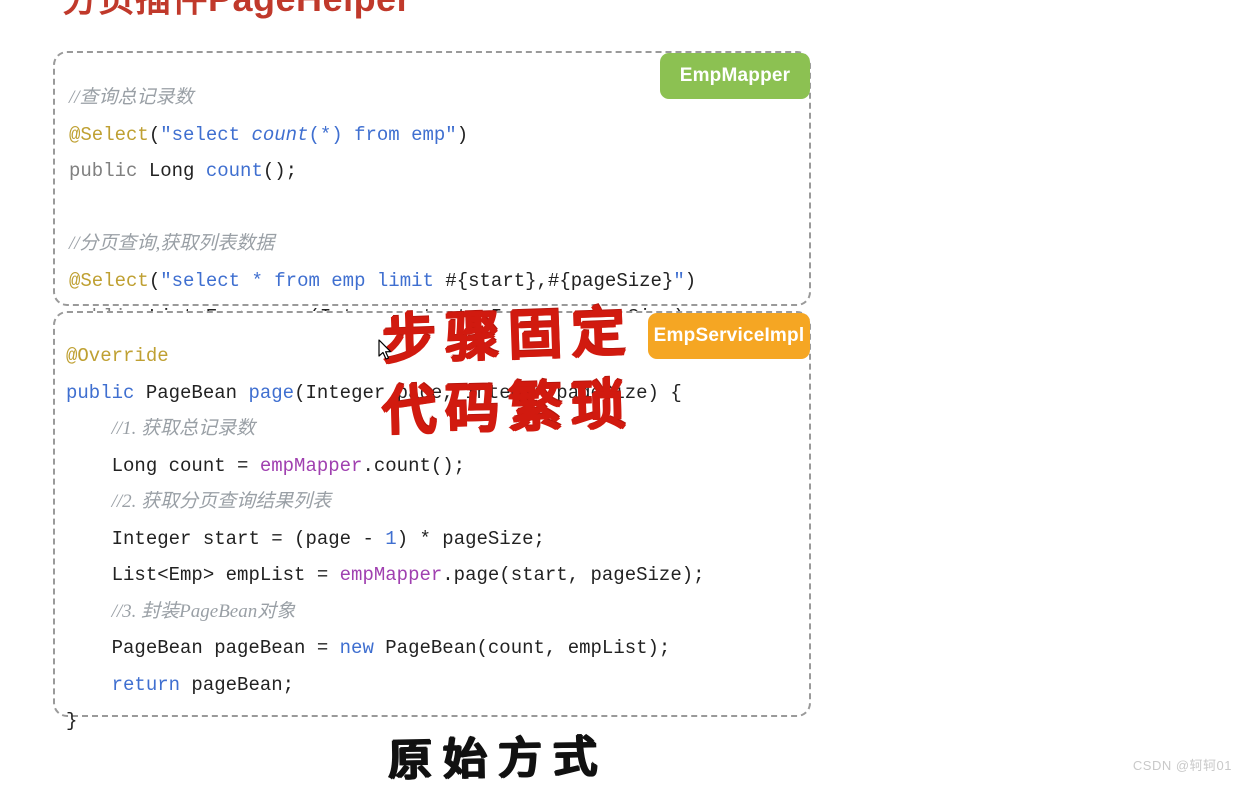 This screenshot has width=1240, height=788. What do you see at coordinates (236, 11) in the screenshot?
I see `page-title: 分页插件PageHelper` at bounding box center [236, 11].